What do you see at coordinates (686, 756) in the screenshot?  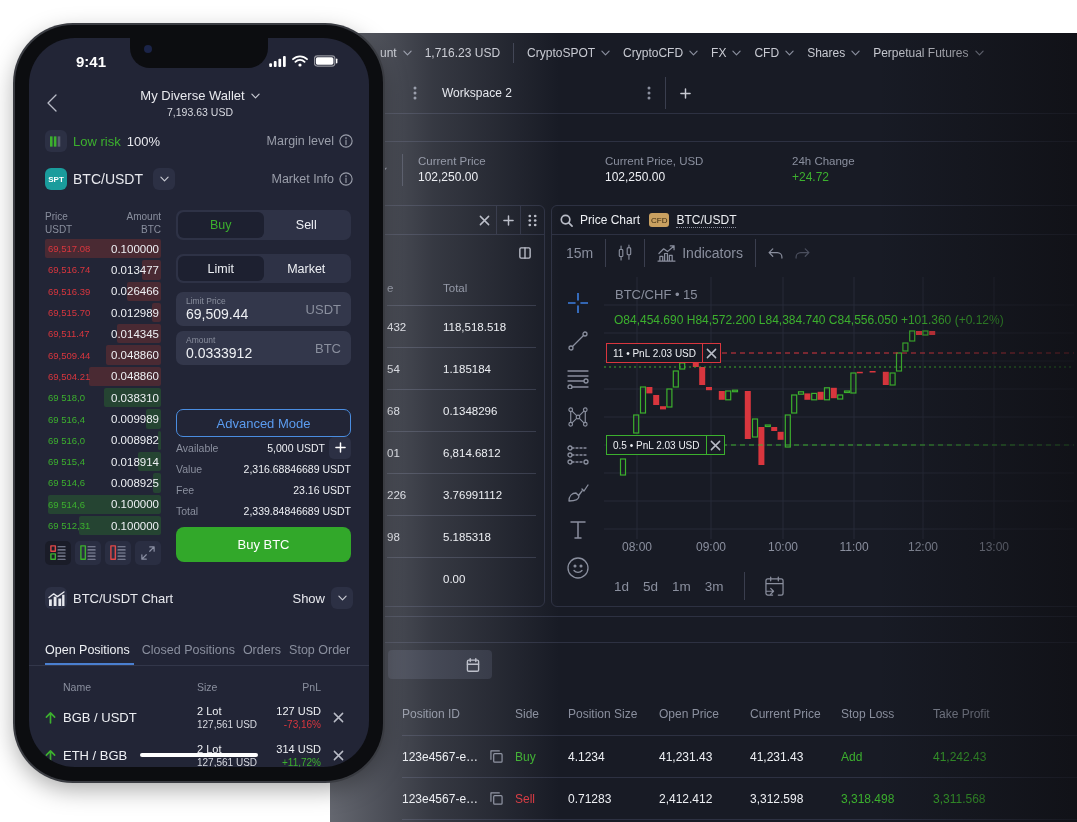 I see `table-cell-text: 41,231.43` at bounding box center [686, 756].